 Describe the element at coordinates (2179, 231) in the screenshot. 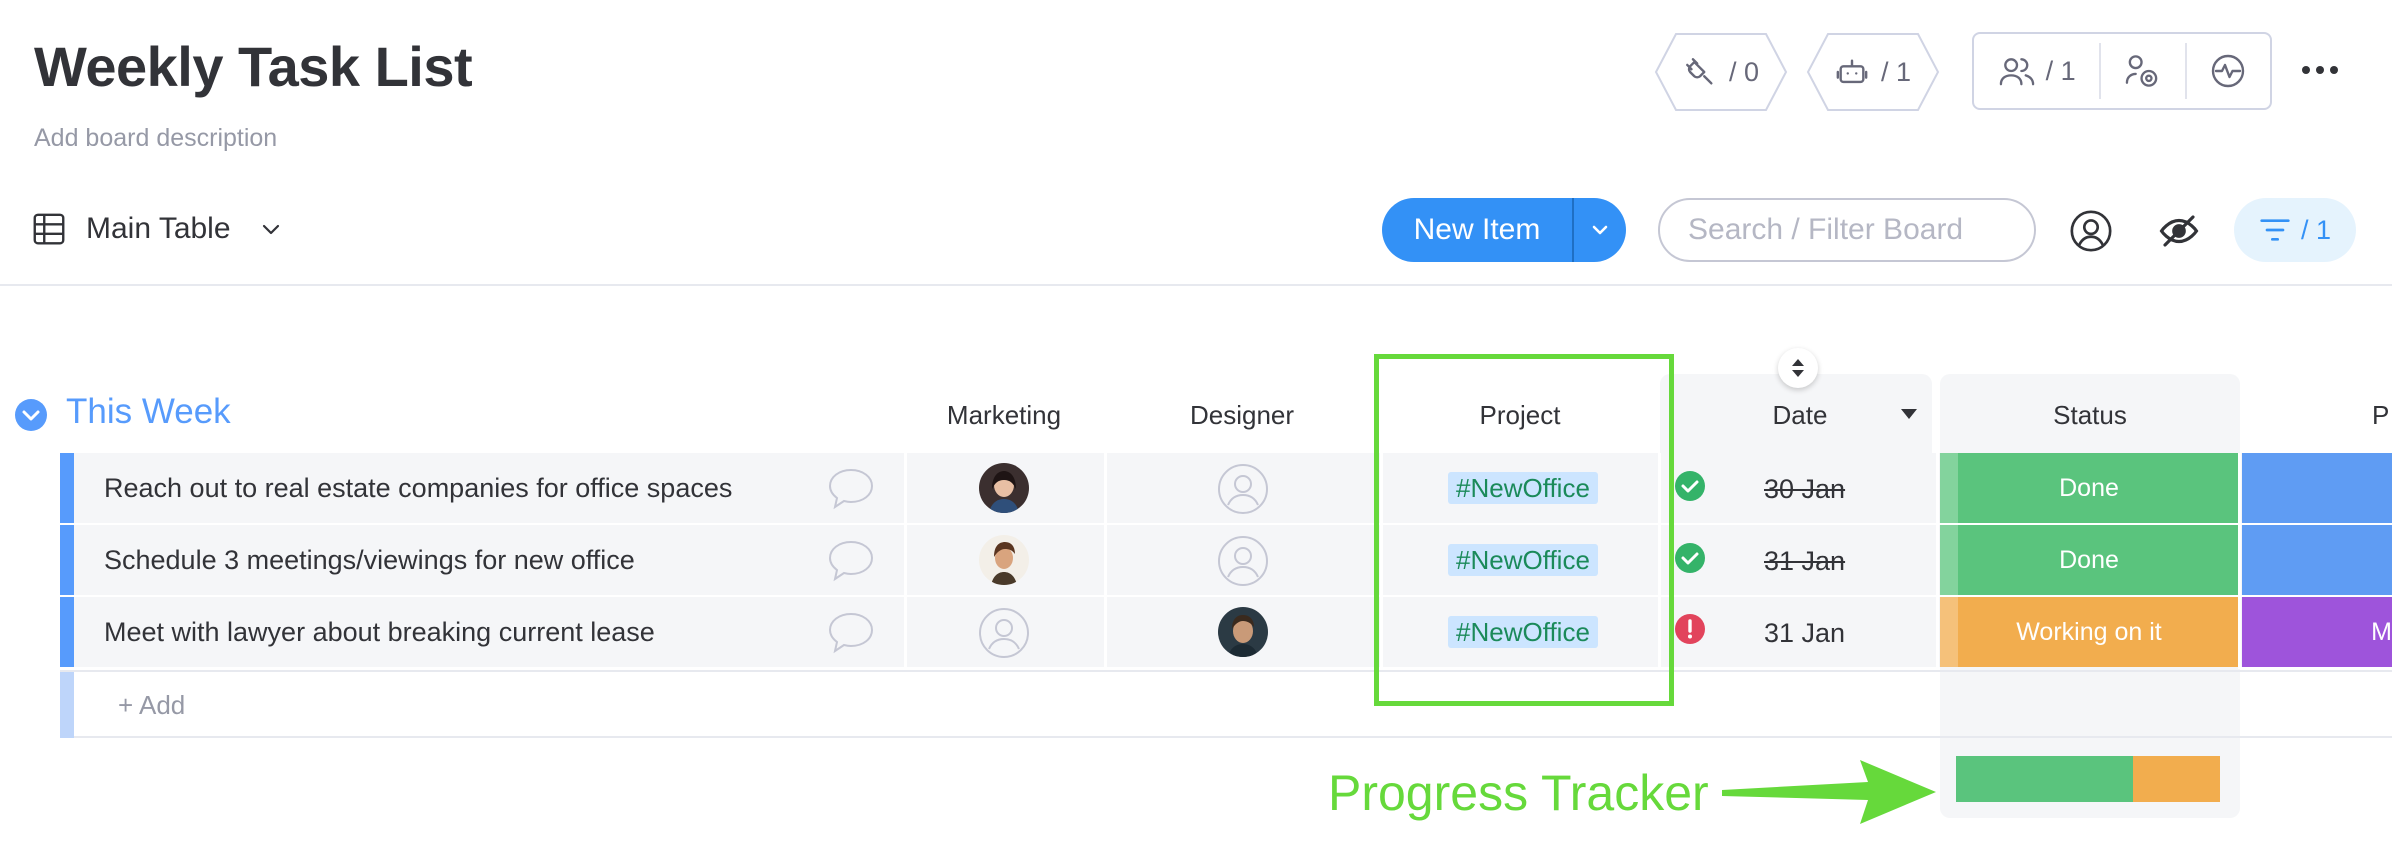

I see `hide-columns-icon` at that location.